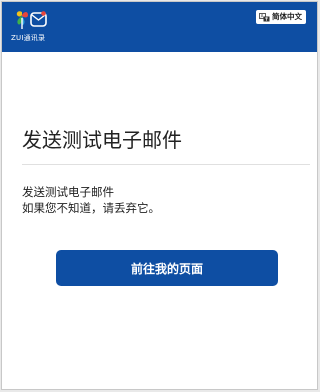  Describe the element at coordinates (102, 140) in the screenshot. I see `page-title: 发送测试电子邮件` at that location.